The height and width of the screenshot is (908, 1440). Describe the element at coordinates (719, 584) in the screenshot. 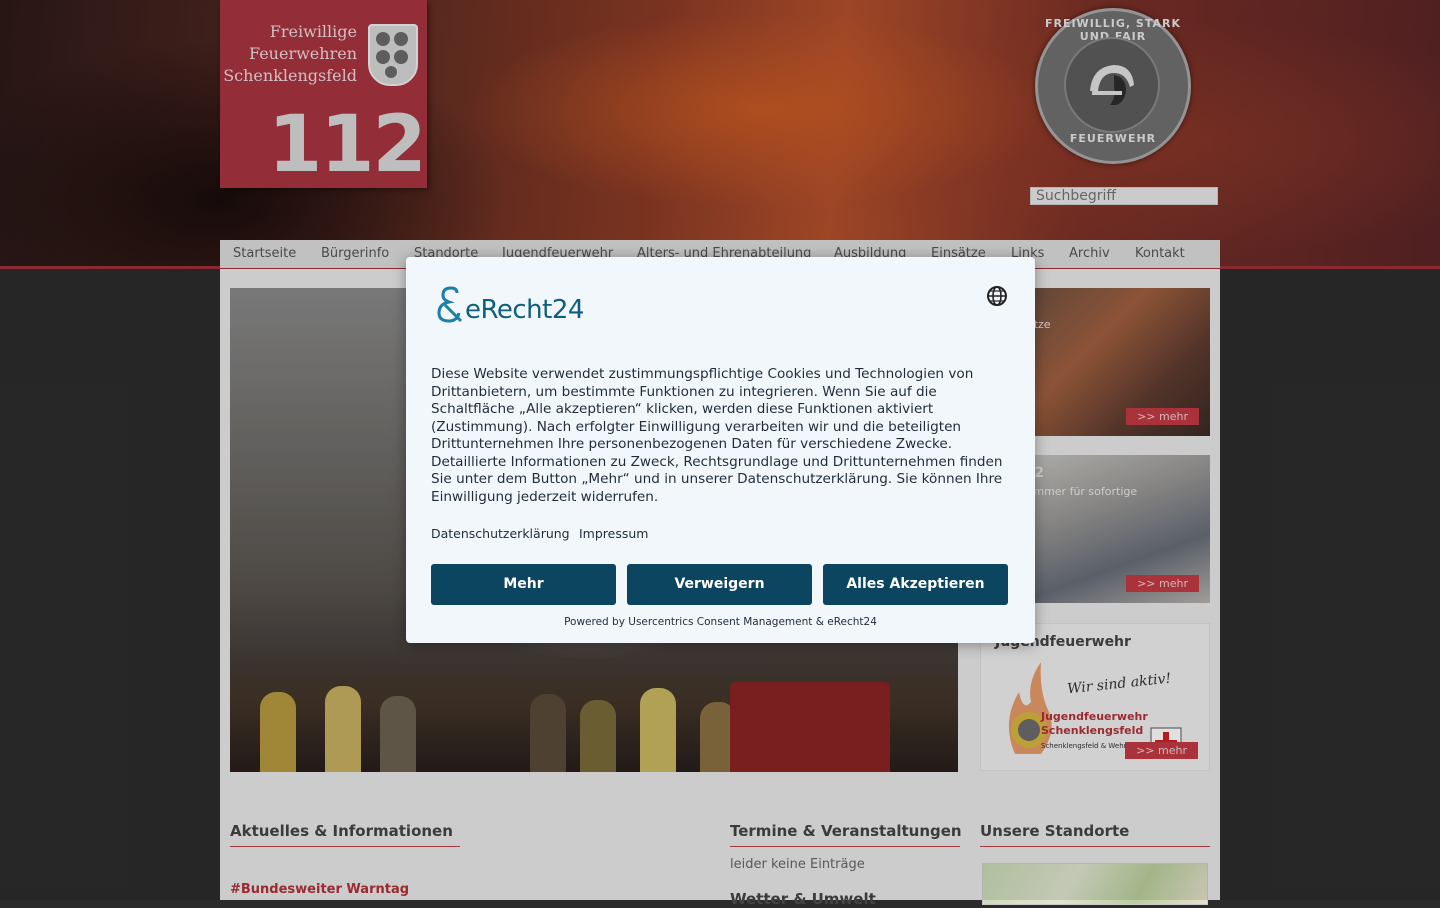

I see `deny-button: Verweigern` at that location.